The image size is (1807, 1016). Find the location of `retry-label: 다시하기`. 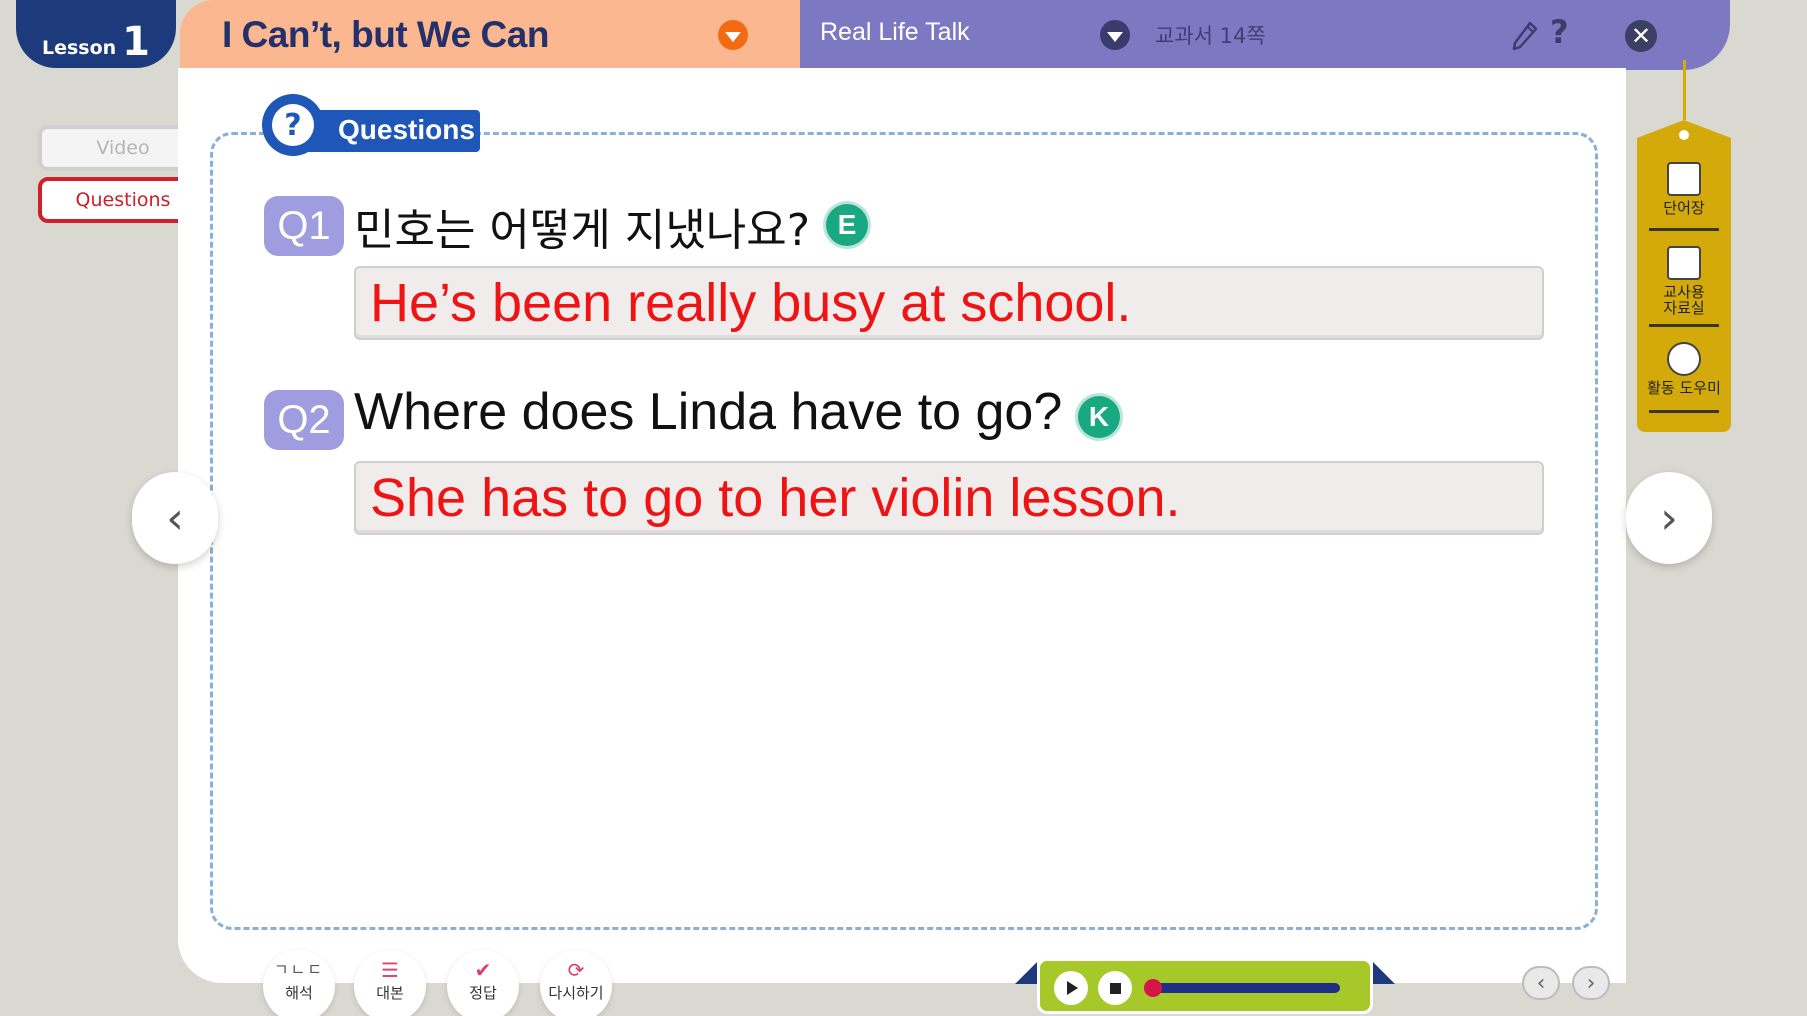

retry-label: 다시하기 is located at coordinates (576, 993).